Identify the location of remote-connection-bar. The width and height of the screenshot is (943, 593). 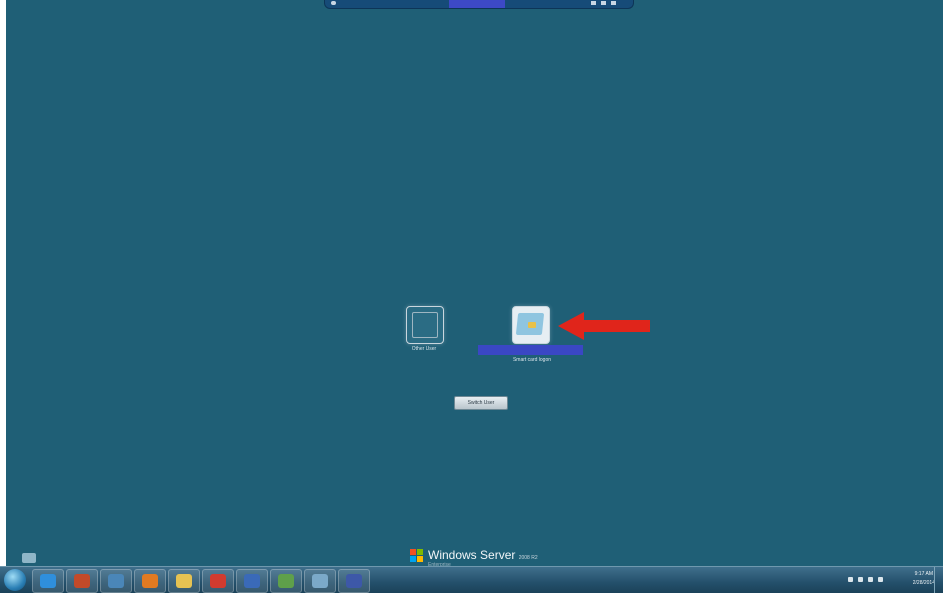
(479, 4).